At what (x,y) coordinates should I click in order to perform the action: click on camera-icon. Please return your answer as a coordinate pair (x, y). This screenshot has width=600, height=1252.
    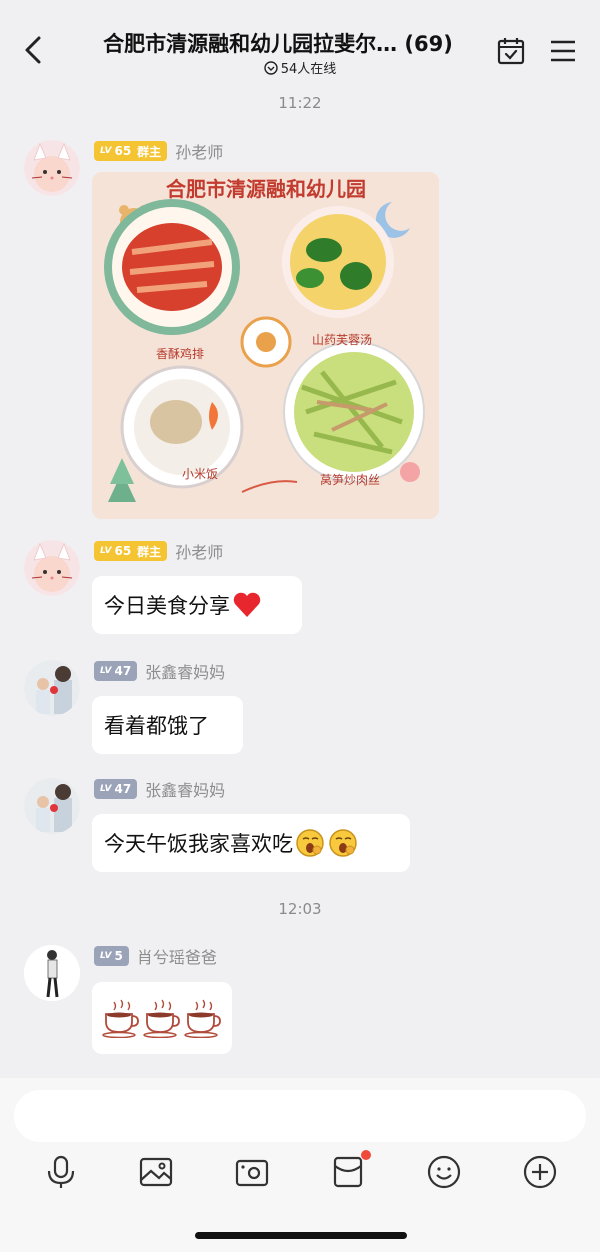
    Looking at the image, I should click on (252, 1172).